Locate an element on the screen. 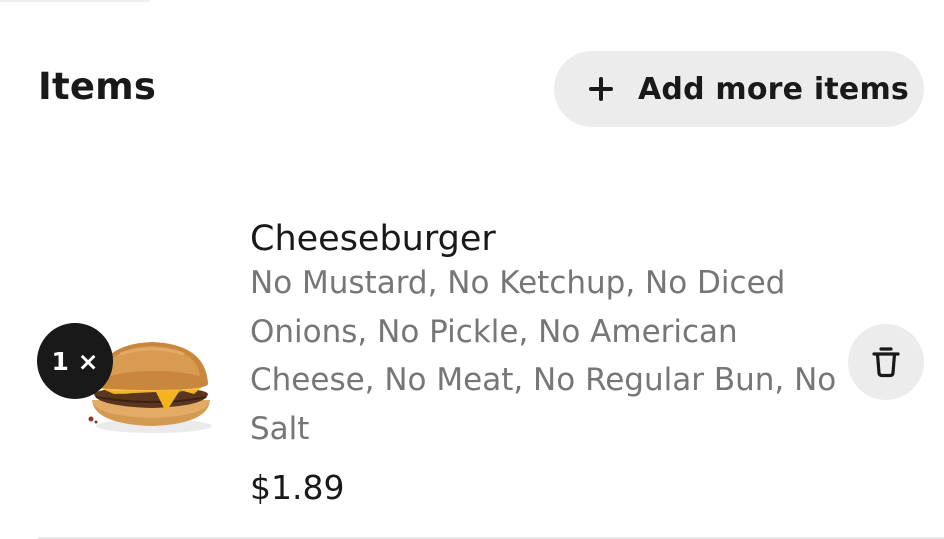 The image size is (944, 539). item-price: $1.89 is located at coordinates (297, 487).